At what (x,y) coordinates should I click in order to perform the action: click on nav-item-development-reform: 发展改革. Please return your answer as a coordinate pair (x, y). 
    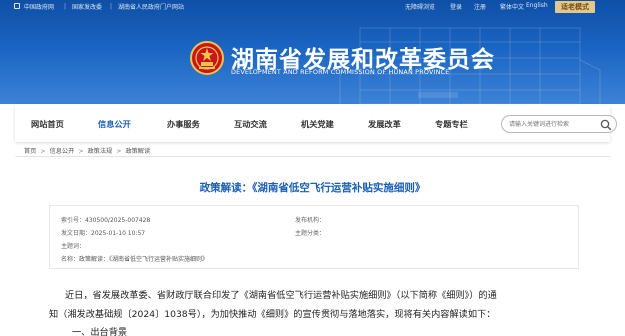
    Looking at the image, I should click on (384, 124).